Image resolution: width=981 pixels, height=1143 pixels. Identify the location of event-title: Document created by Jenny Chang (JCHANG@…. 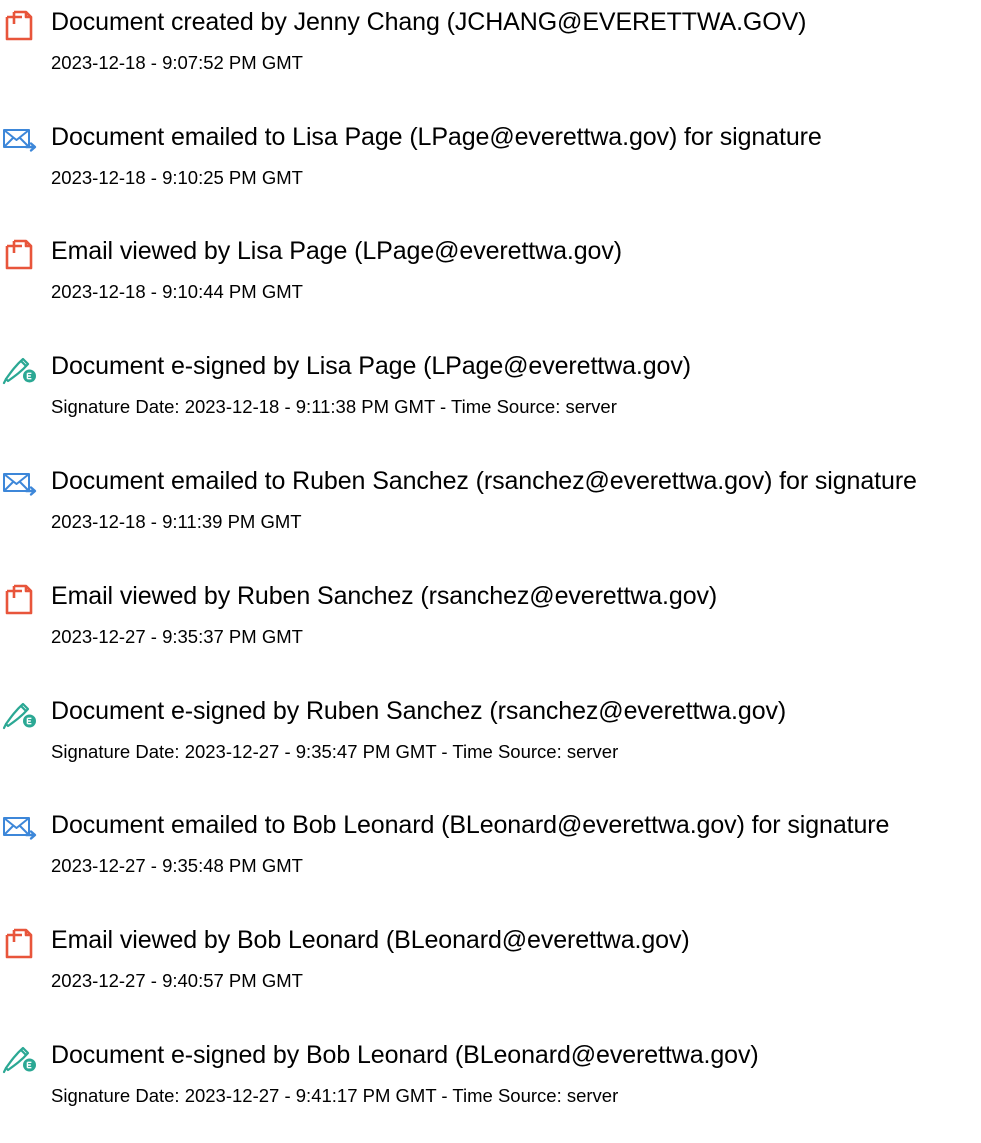
(429, 22).